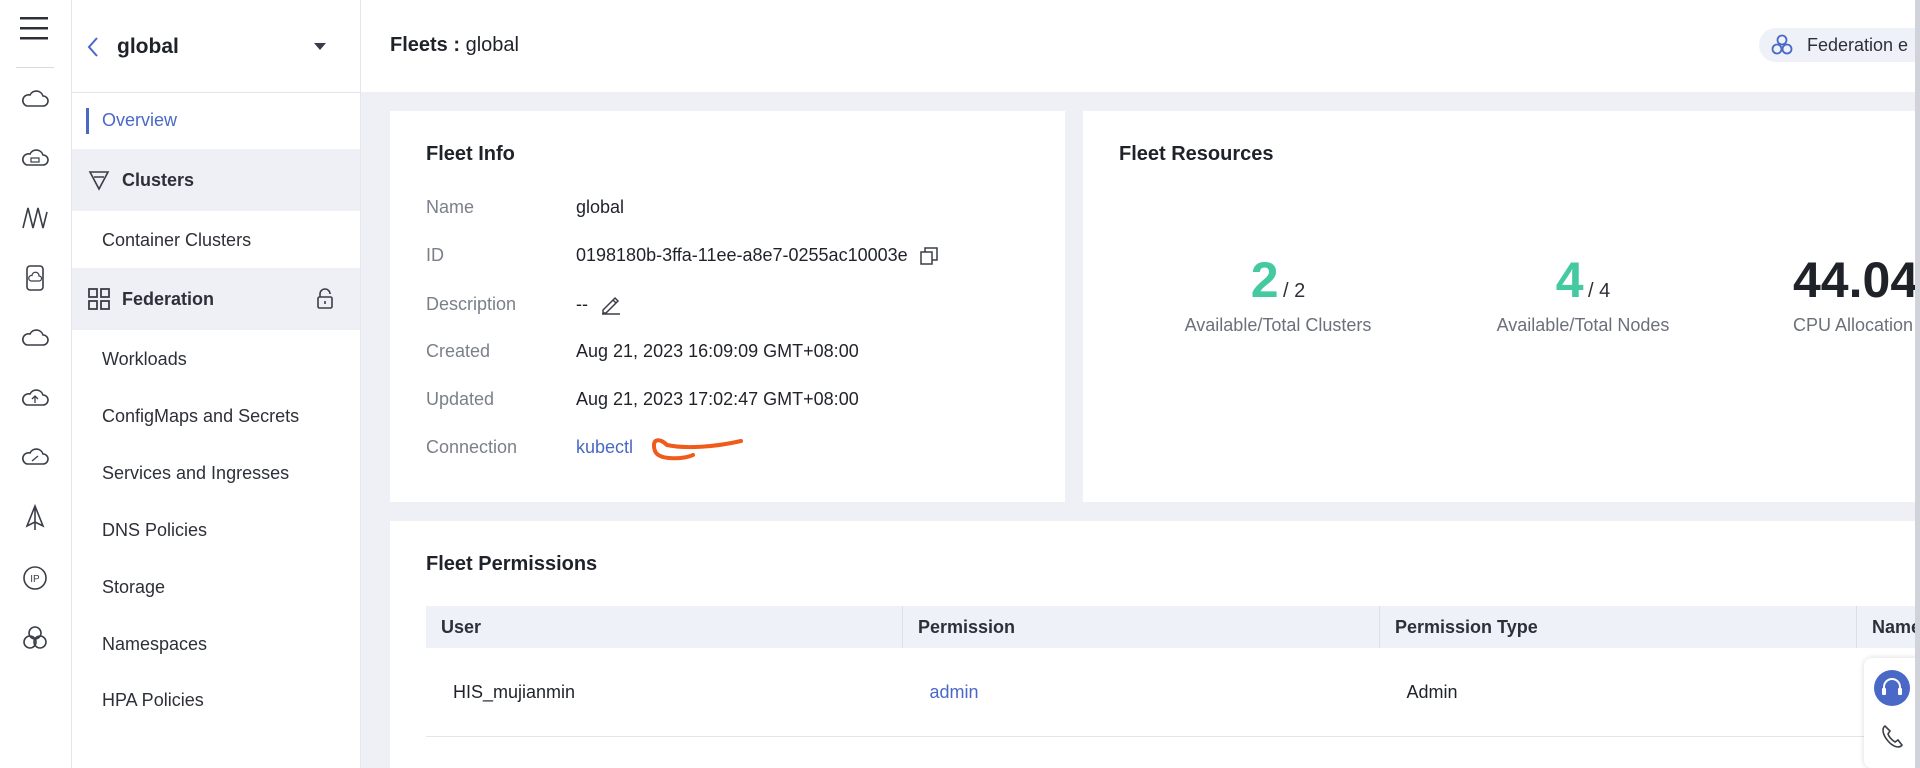 The image size is (1920, 768). I want to click on info-row-created: Created Aug 21, 2023 16:09:09 GMT+08:00, so click(642, 351).